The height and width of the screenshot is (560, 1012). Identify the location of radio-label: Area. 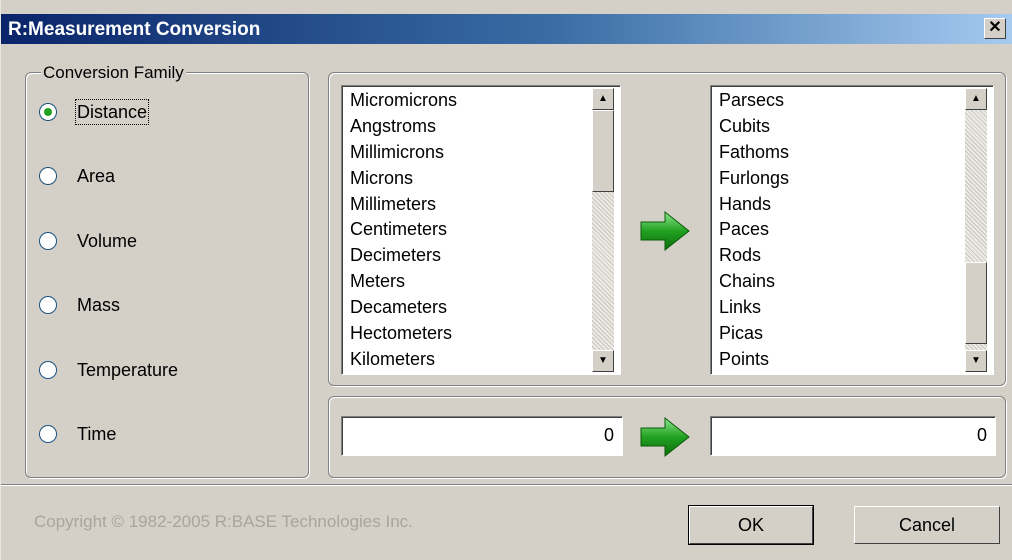
(96, 176).